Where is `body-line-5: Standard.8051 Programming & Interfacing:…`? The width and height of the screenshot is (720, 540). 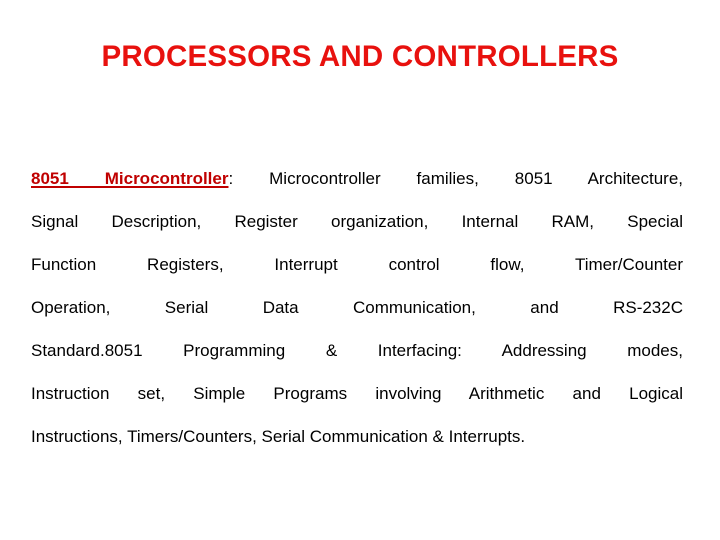
body-line-5: Standard.8051 Programming & Interfacing:… is located at coordinates (357, 350).